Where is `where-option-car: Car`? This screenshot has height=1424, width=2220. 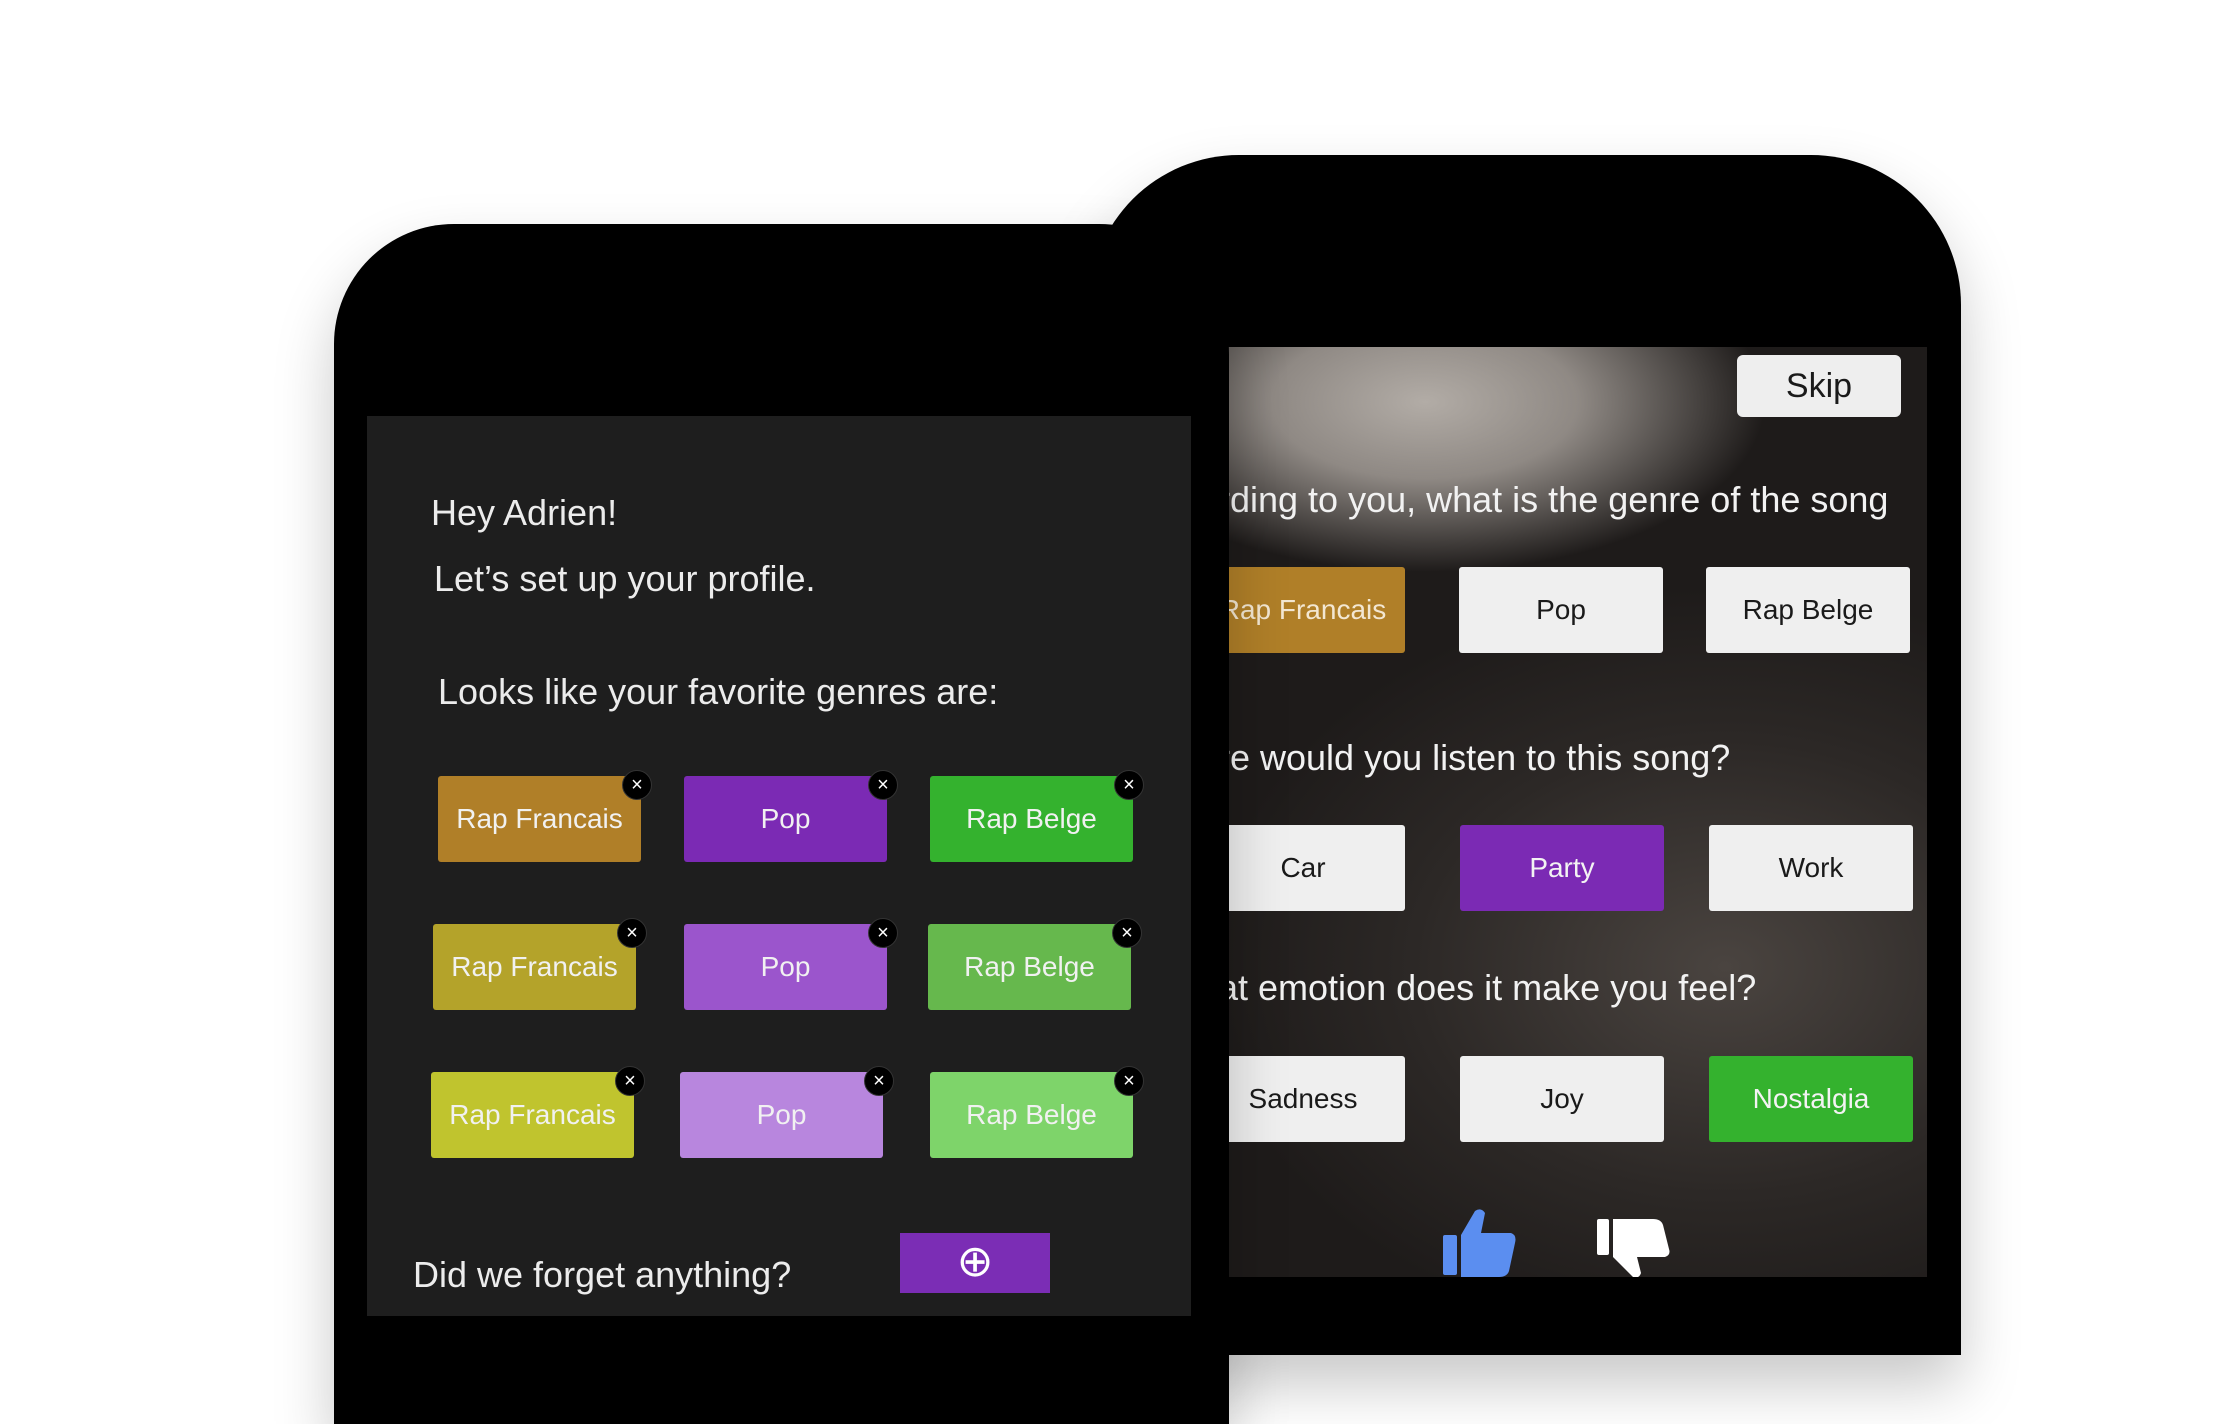
where-option-car: Car is located at coordinates (1315, 868).